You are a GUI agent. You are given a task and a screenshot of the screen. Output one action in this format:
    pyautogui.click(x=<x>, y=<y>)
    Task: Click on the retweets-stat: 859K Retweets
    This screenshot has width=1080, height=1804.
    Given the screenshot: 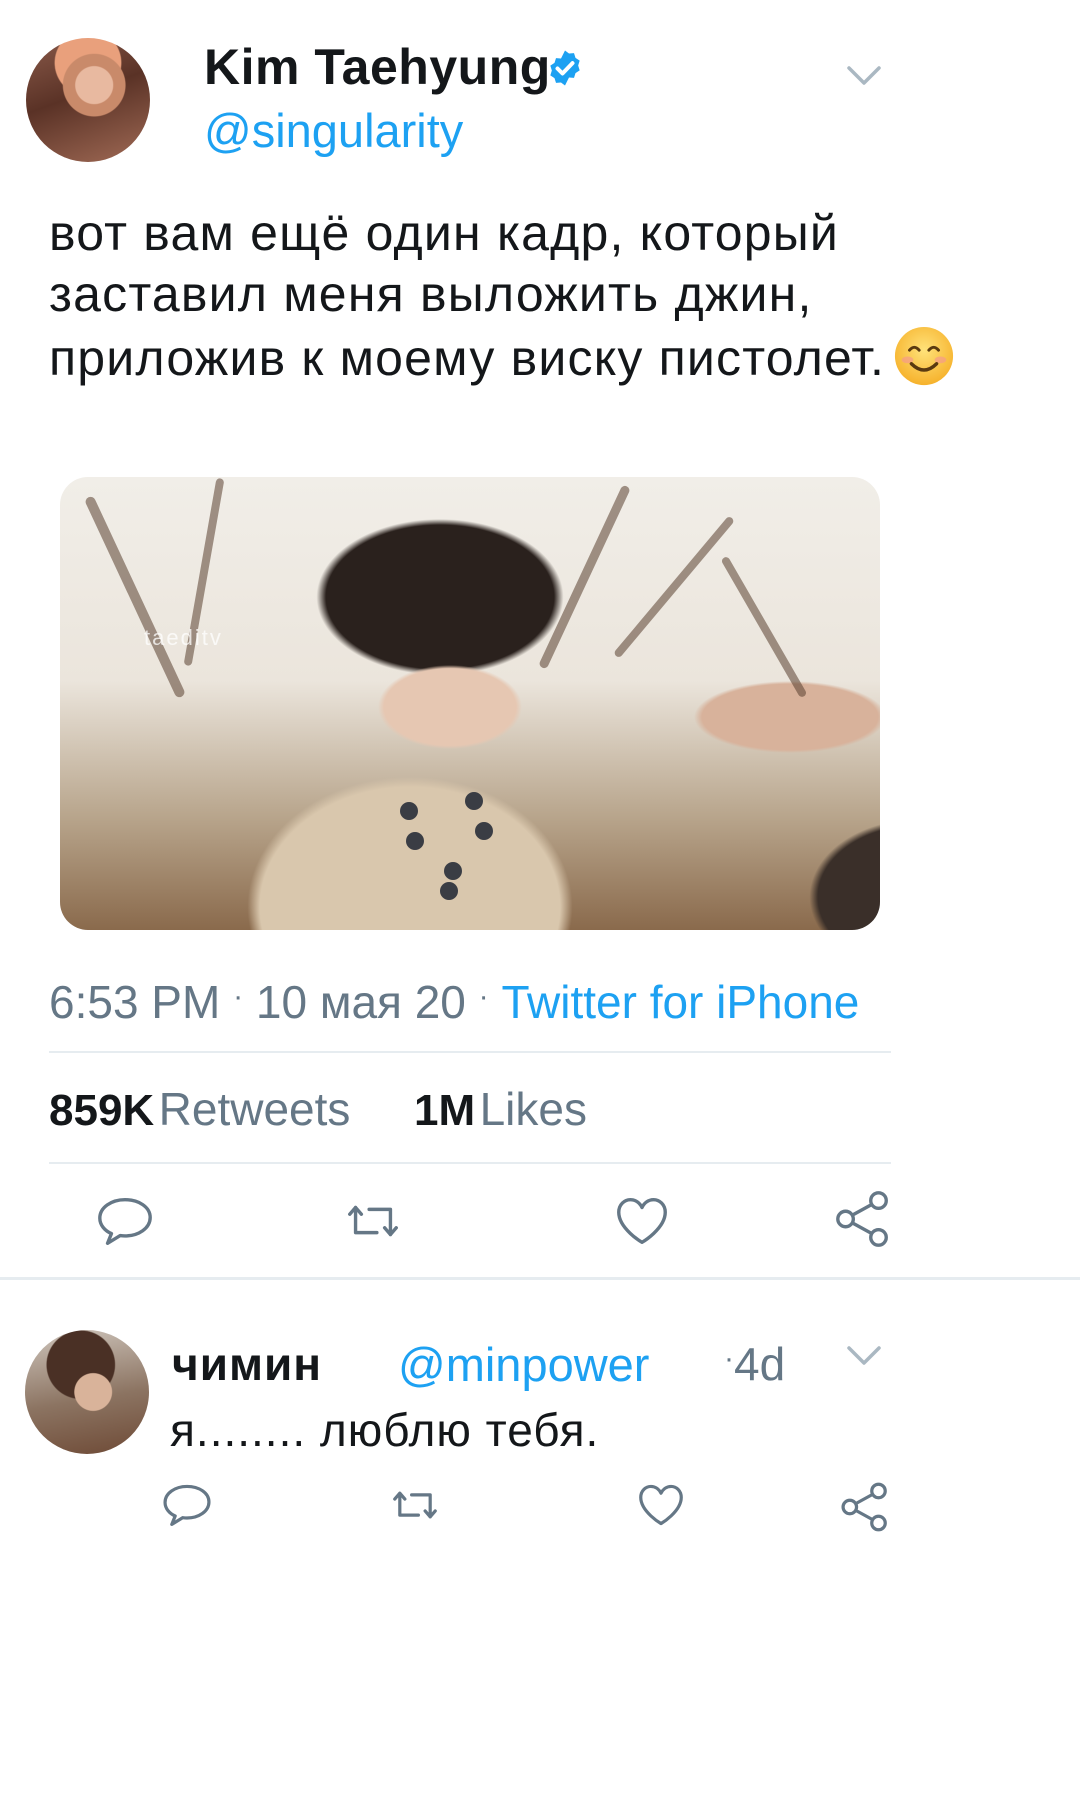 What is the action you would take?
    pyautogui.click(x=199, y=1109)
    